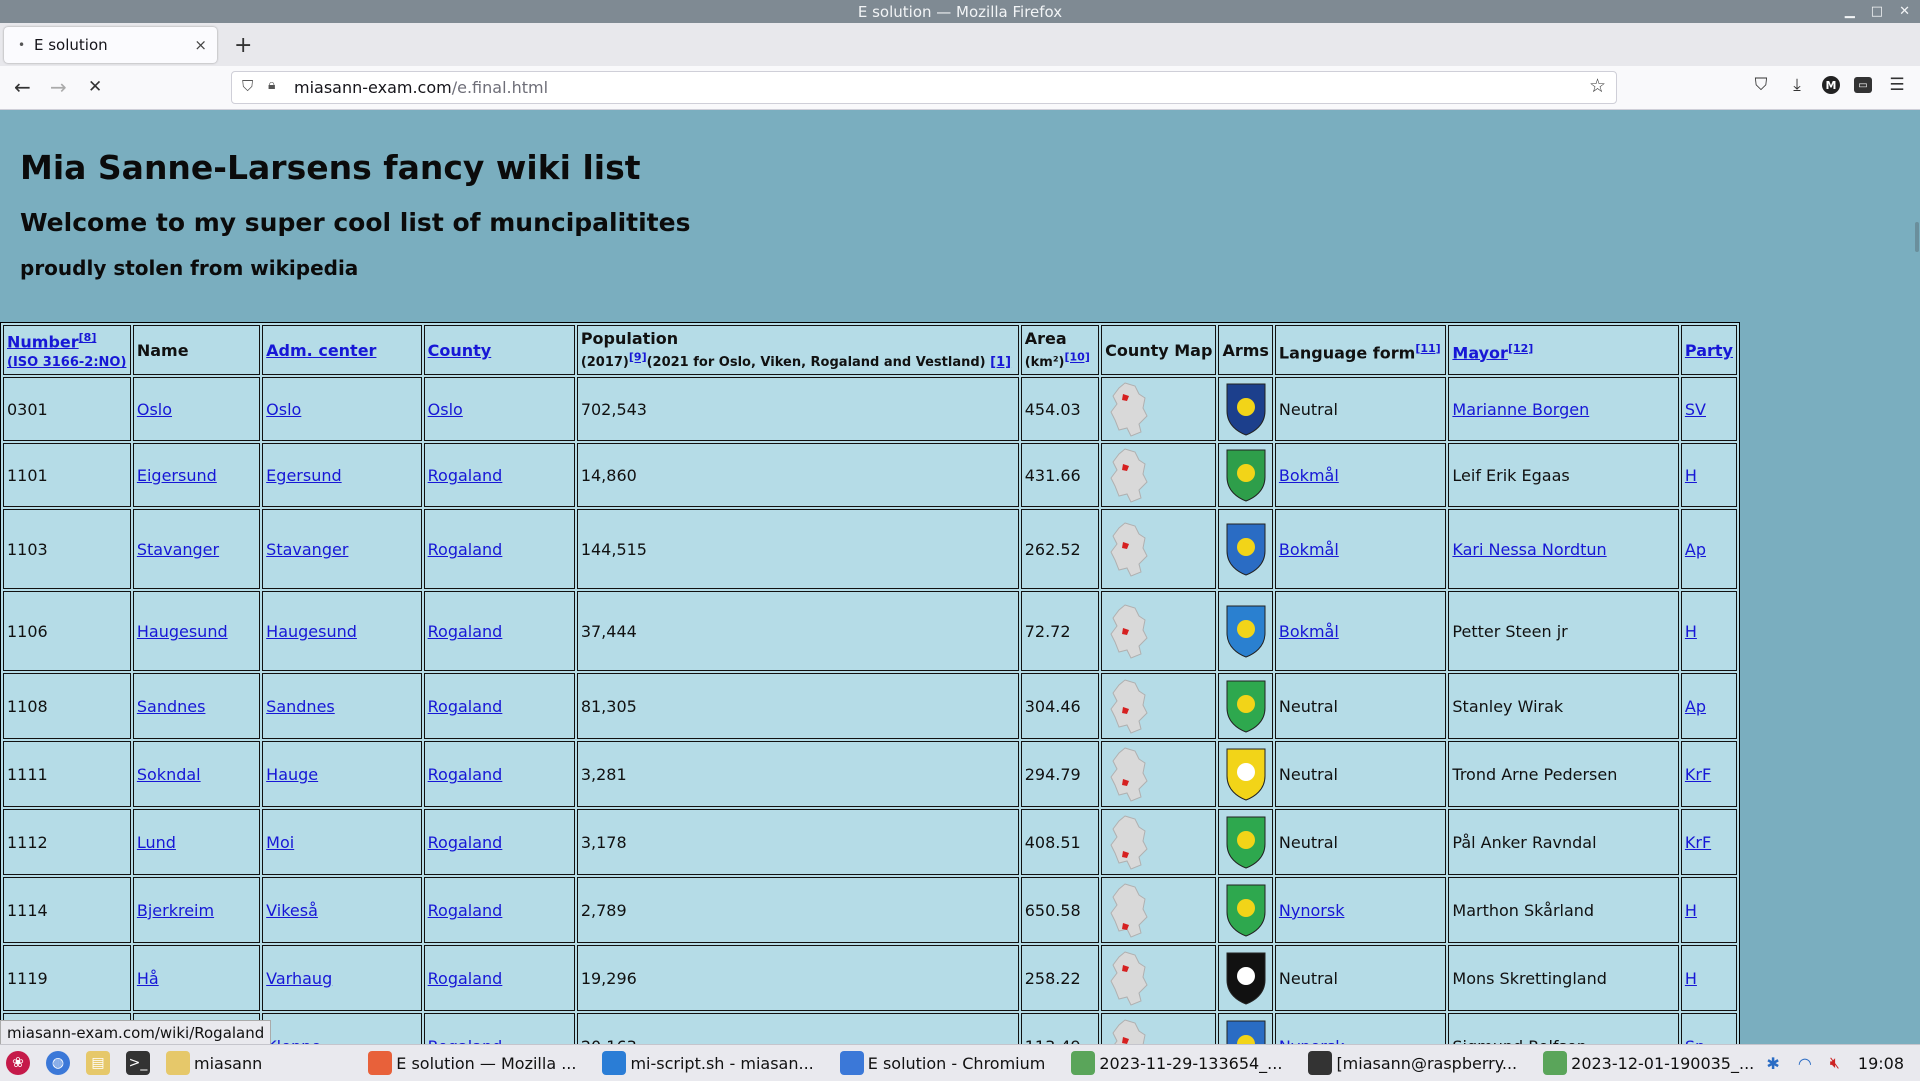 The height and width of the screenshot is (1081, 1920). Describe the element at coordinates (299, 978) in the screenshot. I see `adm-center-link: Varhaug` at that location.